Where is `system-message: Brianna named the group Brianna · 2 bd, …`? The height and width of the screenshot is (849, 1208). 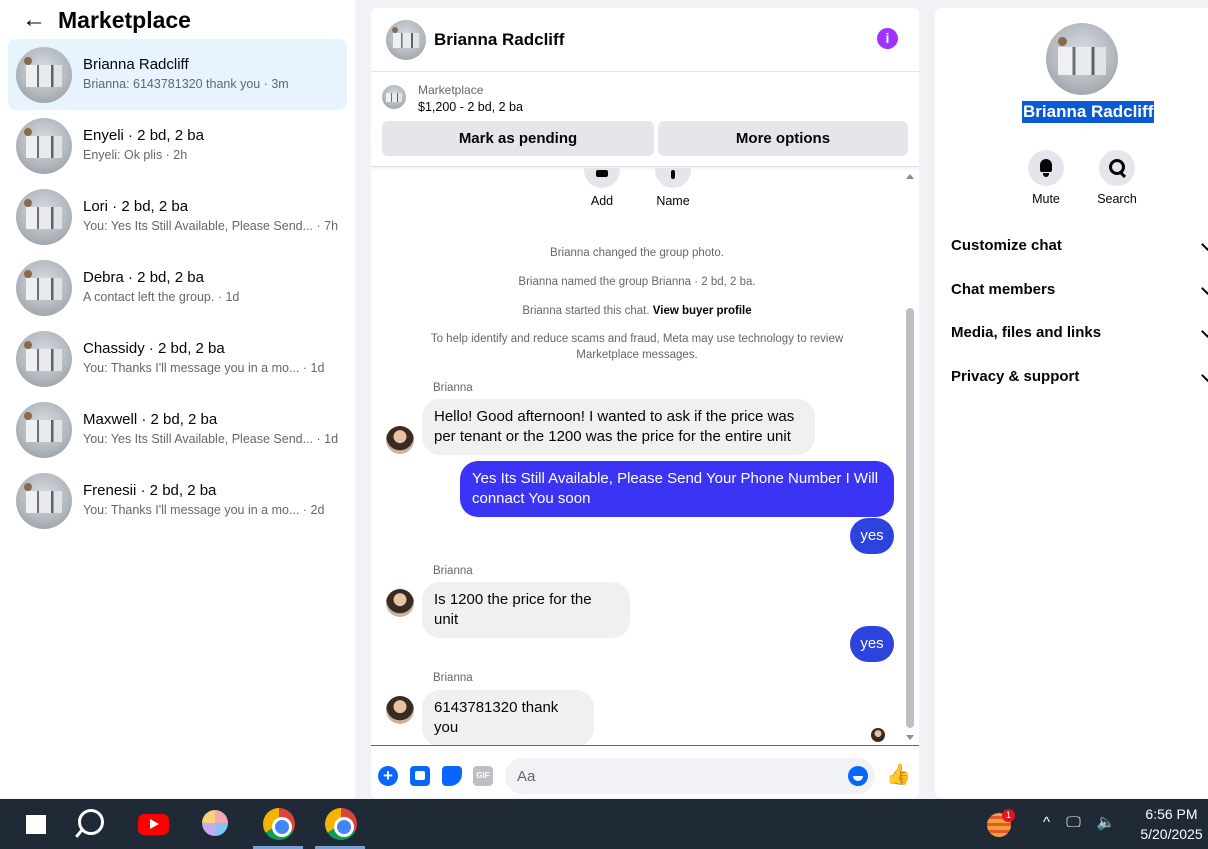 system-message: Brianna named the group Brianna · 2 bd, … is located at coordinates (637, 282).